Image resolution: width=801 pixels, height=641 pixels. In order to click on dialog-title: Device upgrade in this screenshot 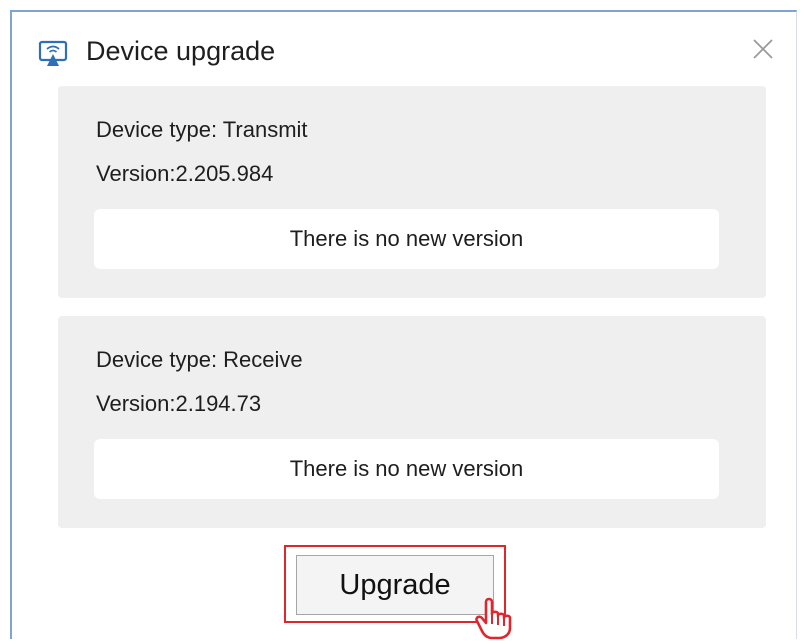, I will do `click(181, 51)`.